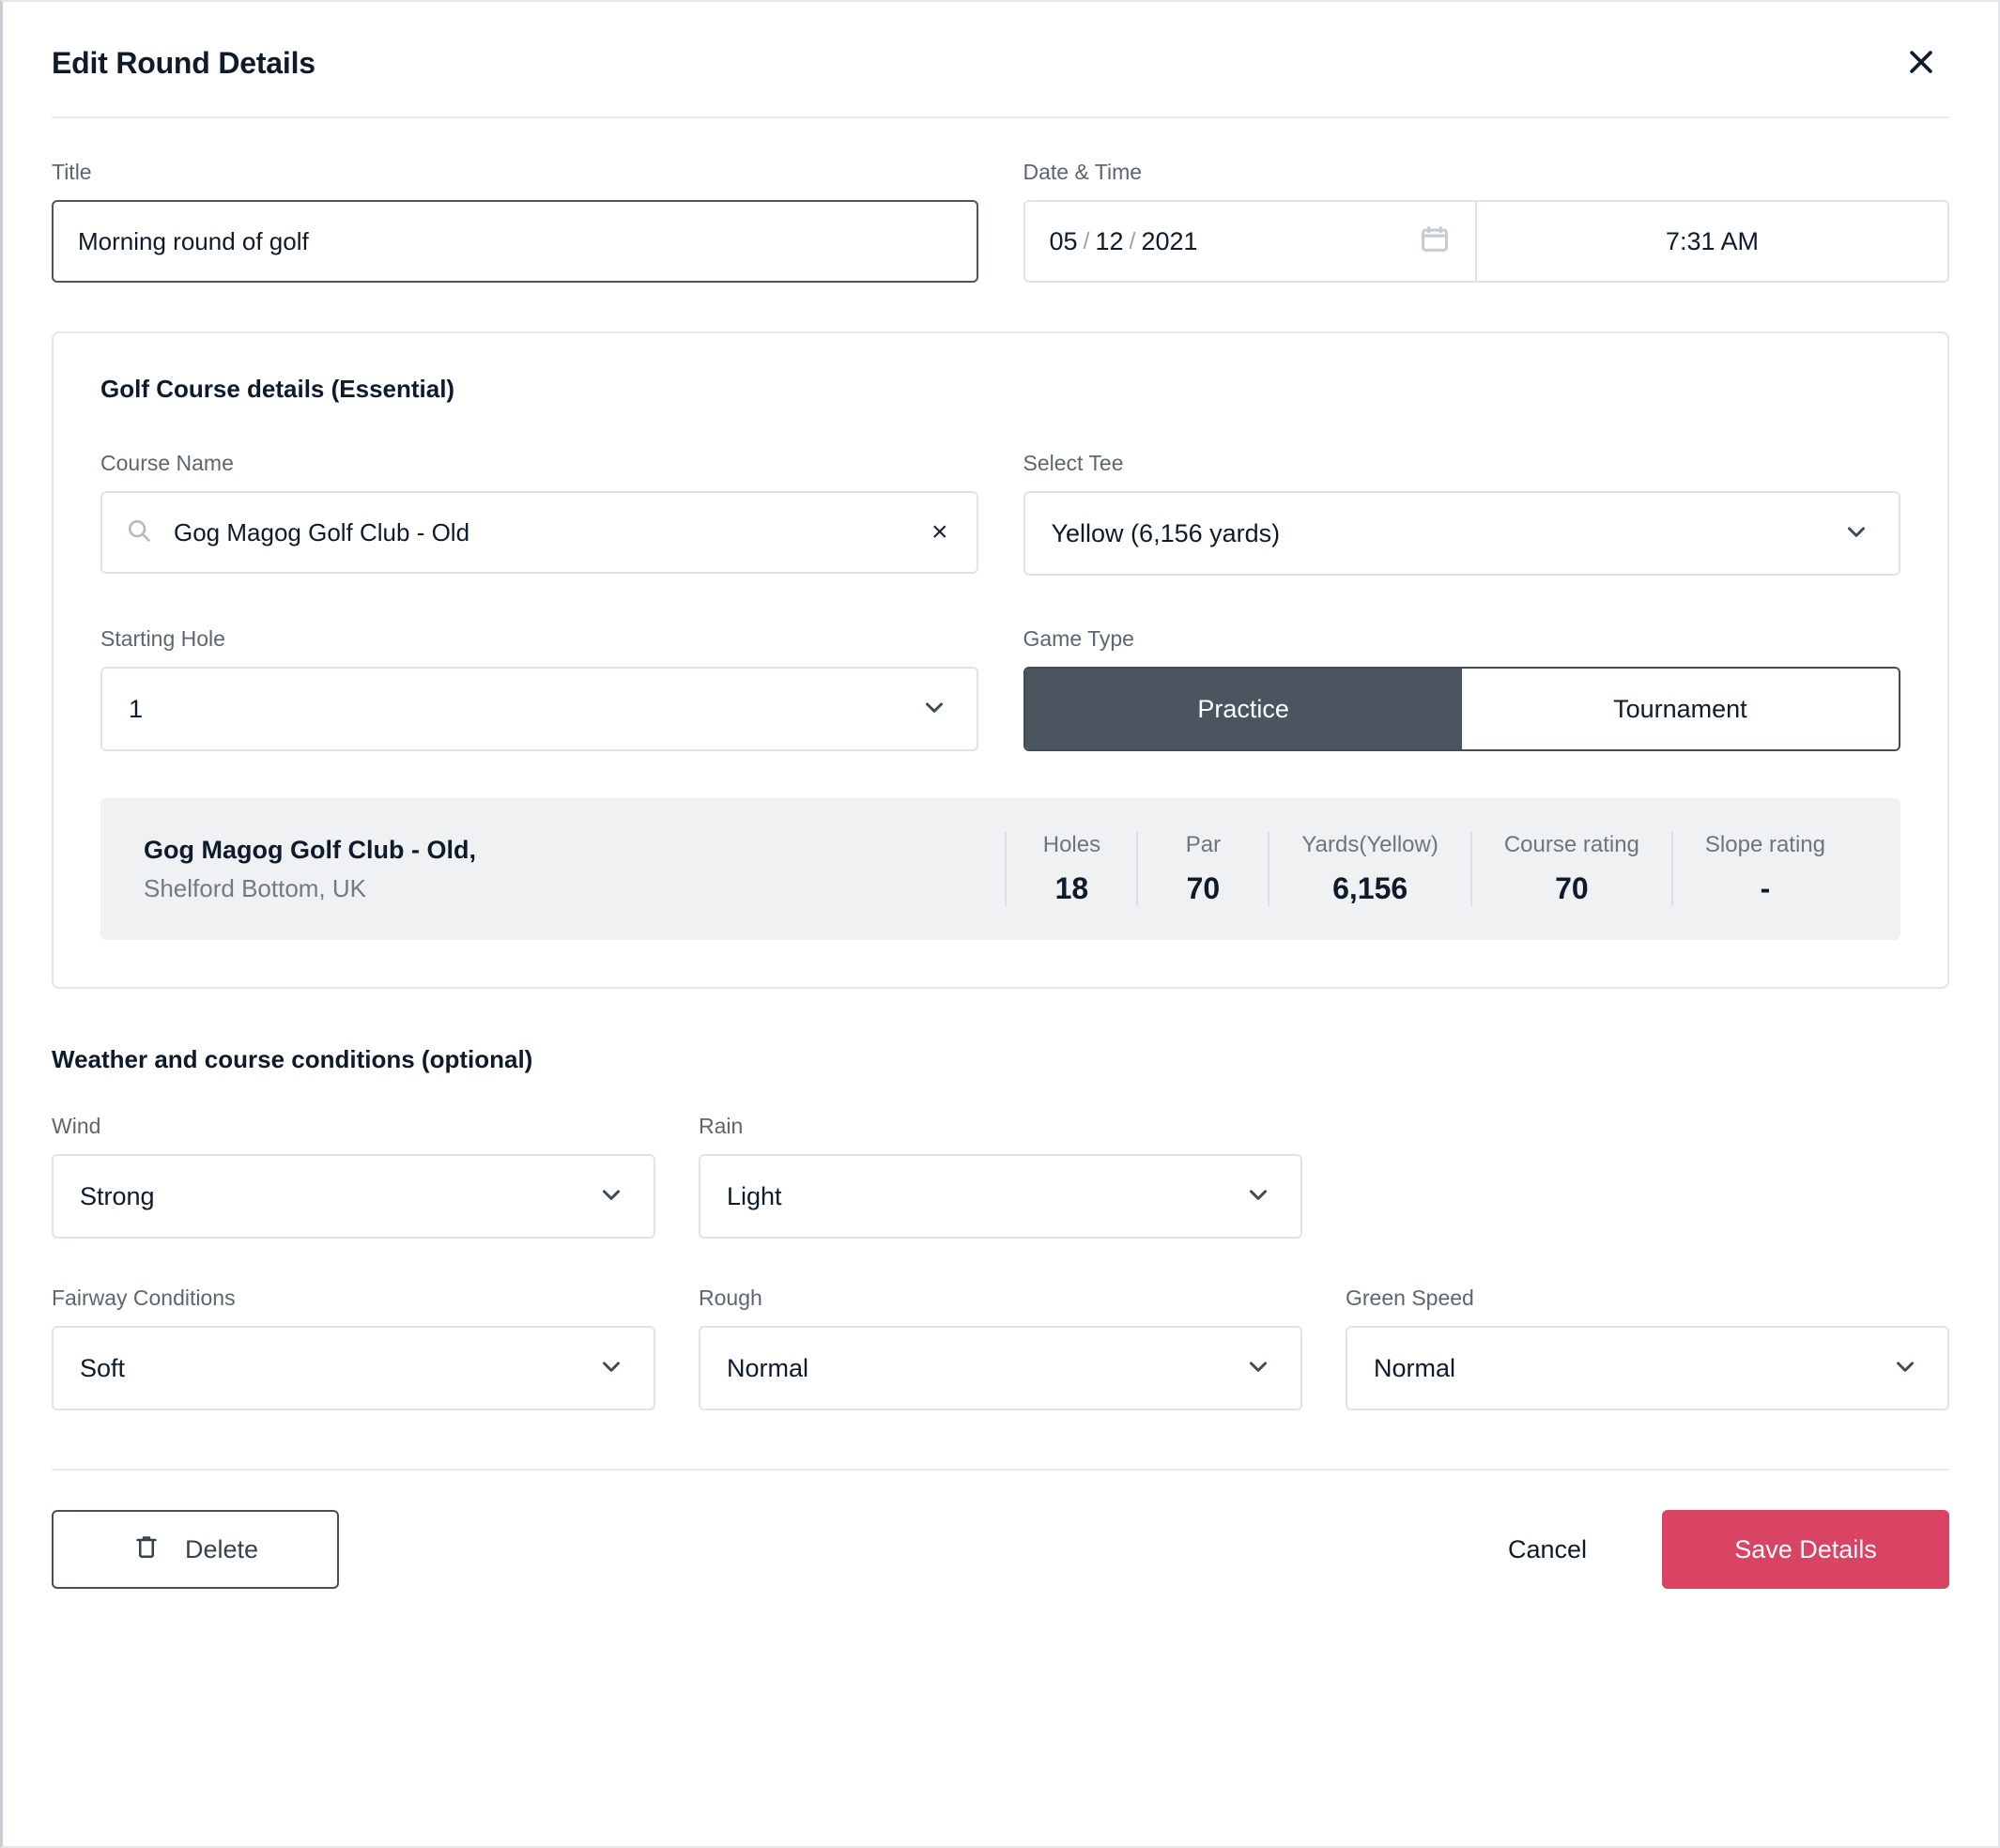 Image resolution: width=2000 pixels, height=1848 pixels. I want to click on course-name-value: Gog Magog Golf Club - Old, so click(322, 532).